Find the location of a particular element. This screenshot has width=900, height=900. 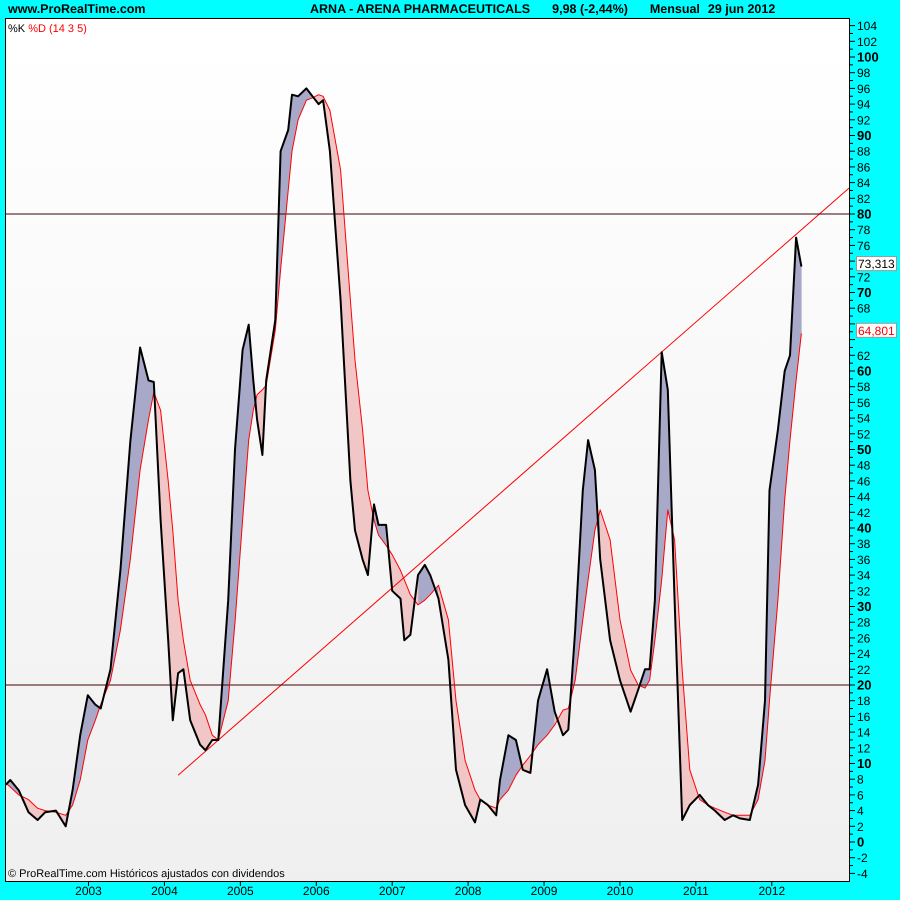

y-axis-label: 94 is located at coordinates (863, 105).